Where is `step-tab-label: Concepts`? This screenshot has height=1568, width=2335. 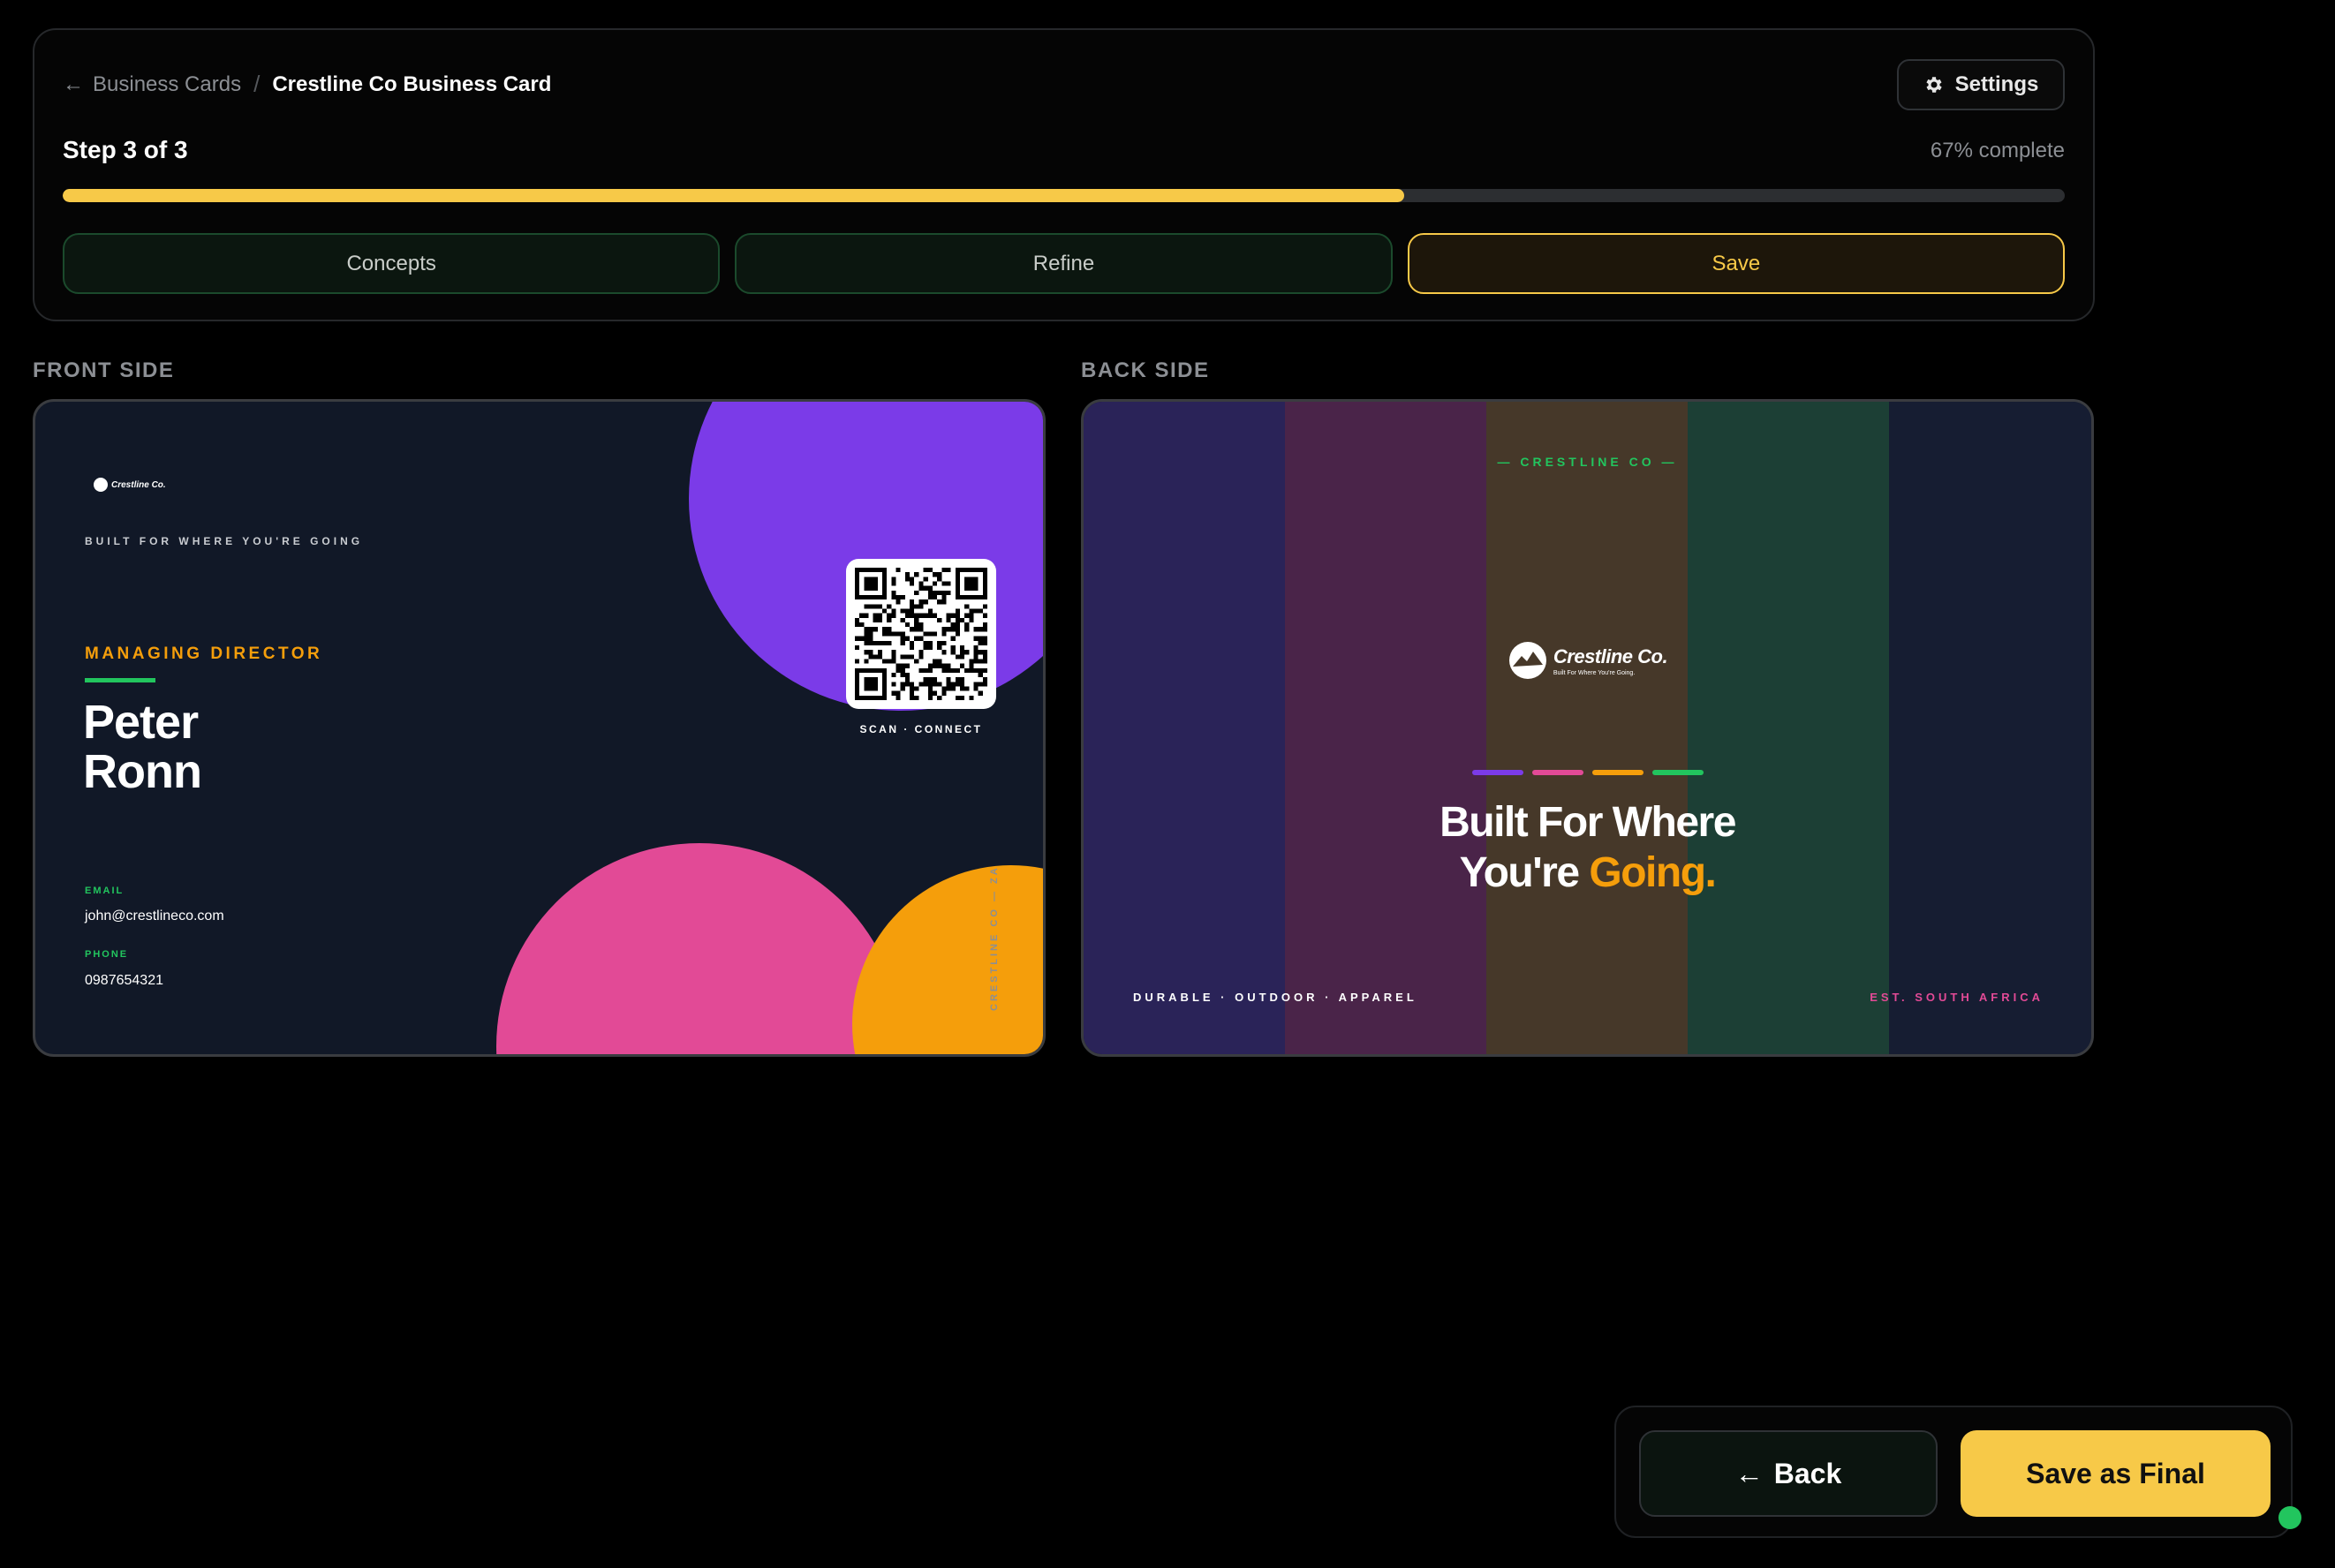 step-tab-label: Concepts is located at coordinates (391, 263).